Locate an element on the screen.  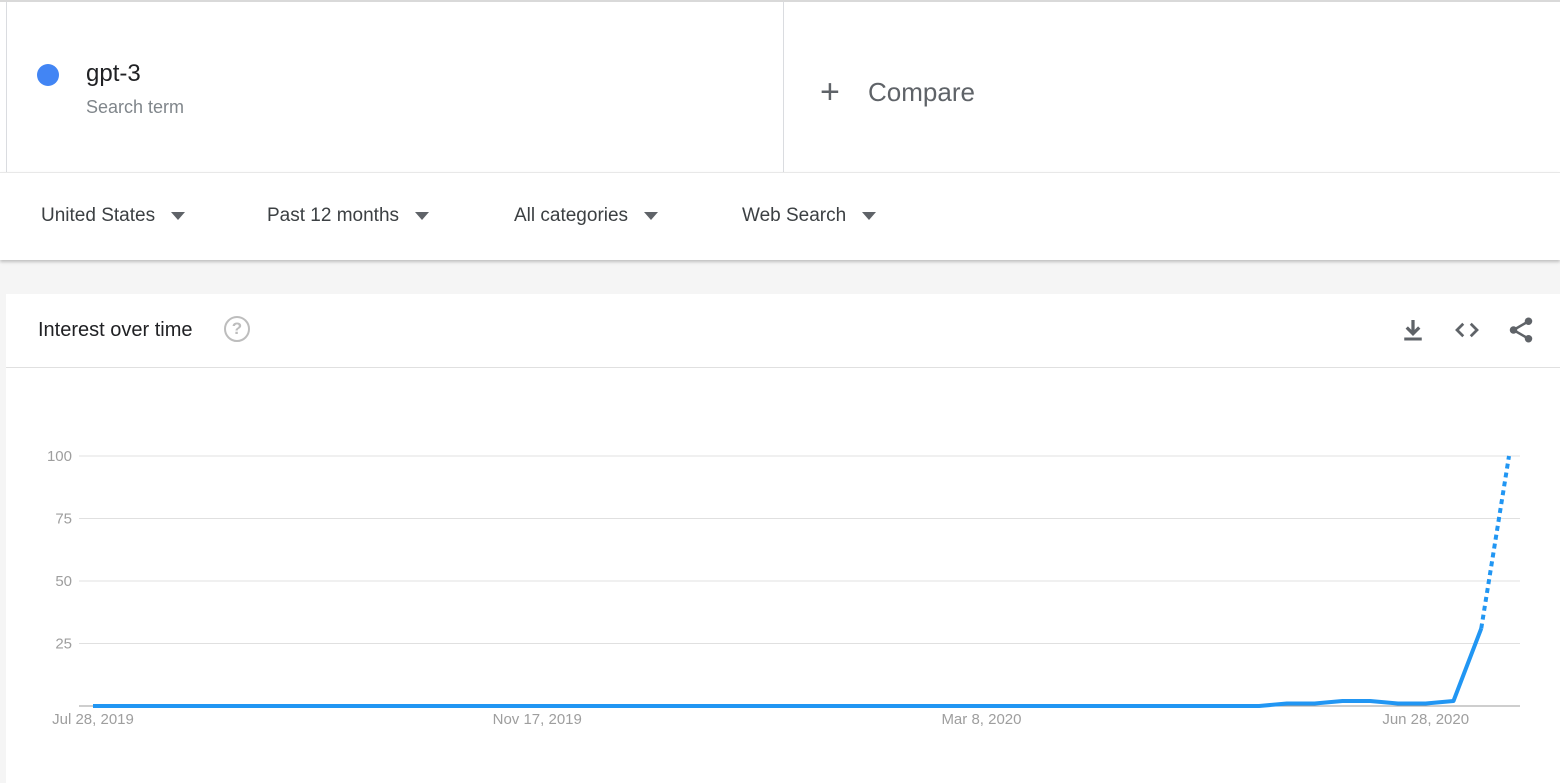
compare-button: + Compare is located at coordinates (897, 92).